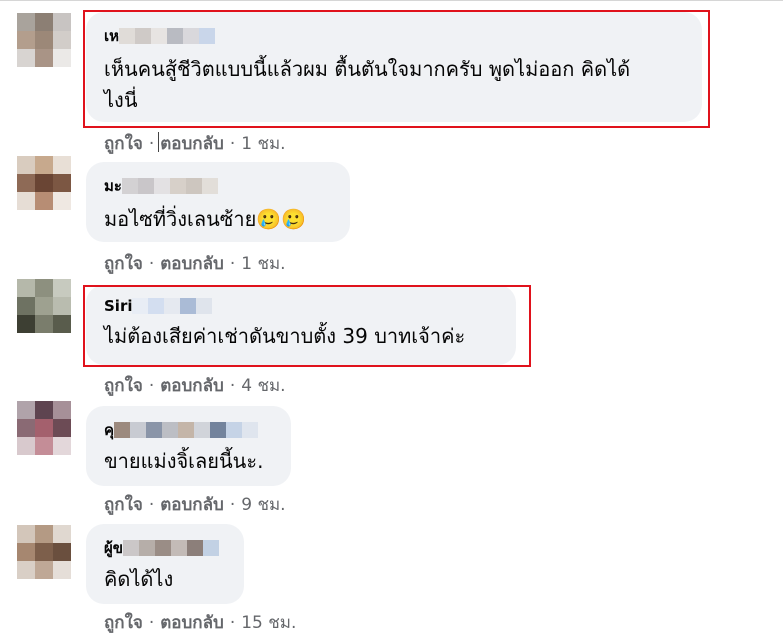 The width and height of the screenshot is (783, 636). I want to click on comment-actions: ถูกใจ · ตอบกลับ · 4 ชม., so click(195, 385).